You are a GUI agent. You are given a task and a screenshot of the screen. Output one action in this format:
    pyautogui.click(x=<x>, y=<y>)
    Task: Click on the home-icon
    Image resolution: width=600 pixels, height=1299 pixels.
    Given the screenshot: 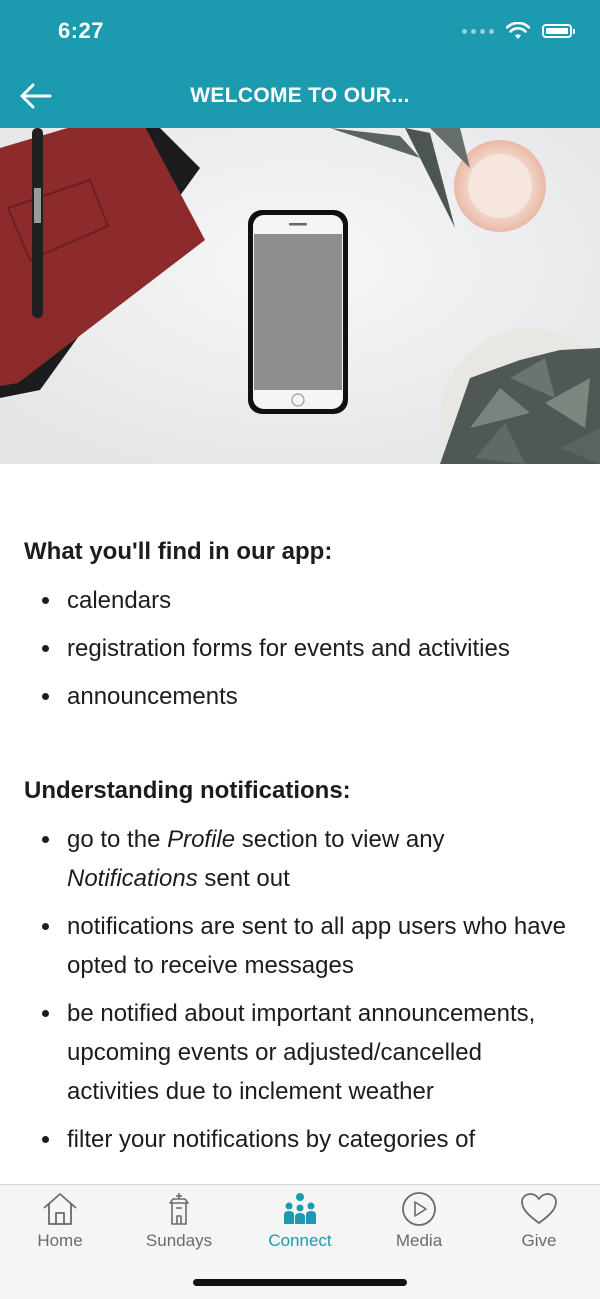 What is the action you would take?
    pyautogui.click(x=60, y=1209)
    